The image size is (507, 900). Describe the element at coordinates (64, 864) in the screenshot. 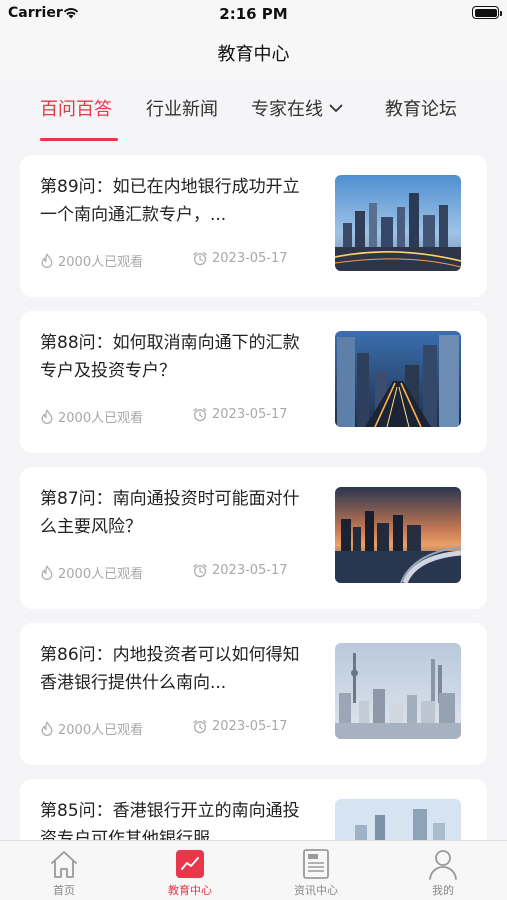

I see `home-icon` at that location.